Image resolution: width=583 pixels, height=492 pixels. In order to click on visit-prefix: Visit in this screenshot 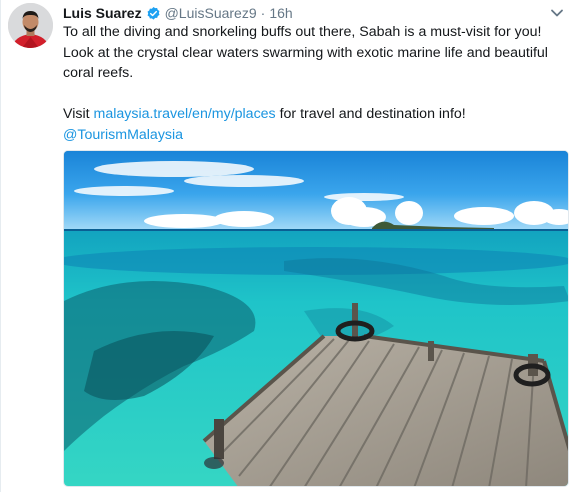, I will do `click(78, 114)`.